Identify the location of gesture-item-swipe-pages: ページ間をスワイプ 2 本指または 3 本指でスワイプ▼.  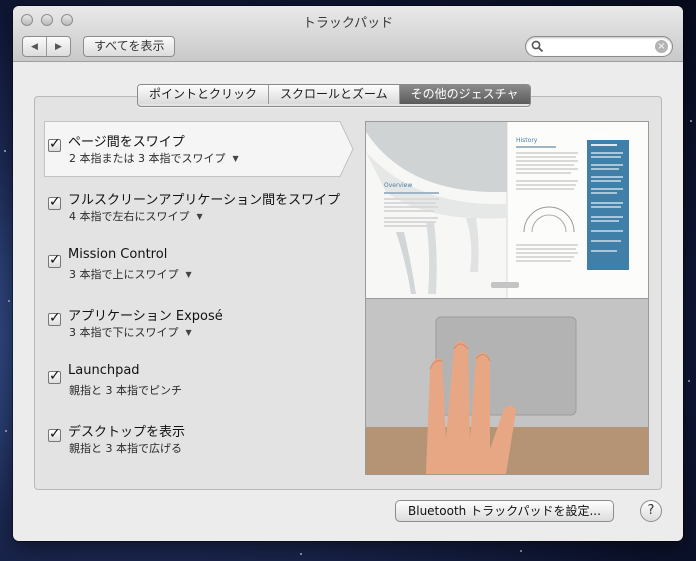
(199, 150).